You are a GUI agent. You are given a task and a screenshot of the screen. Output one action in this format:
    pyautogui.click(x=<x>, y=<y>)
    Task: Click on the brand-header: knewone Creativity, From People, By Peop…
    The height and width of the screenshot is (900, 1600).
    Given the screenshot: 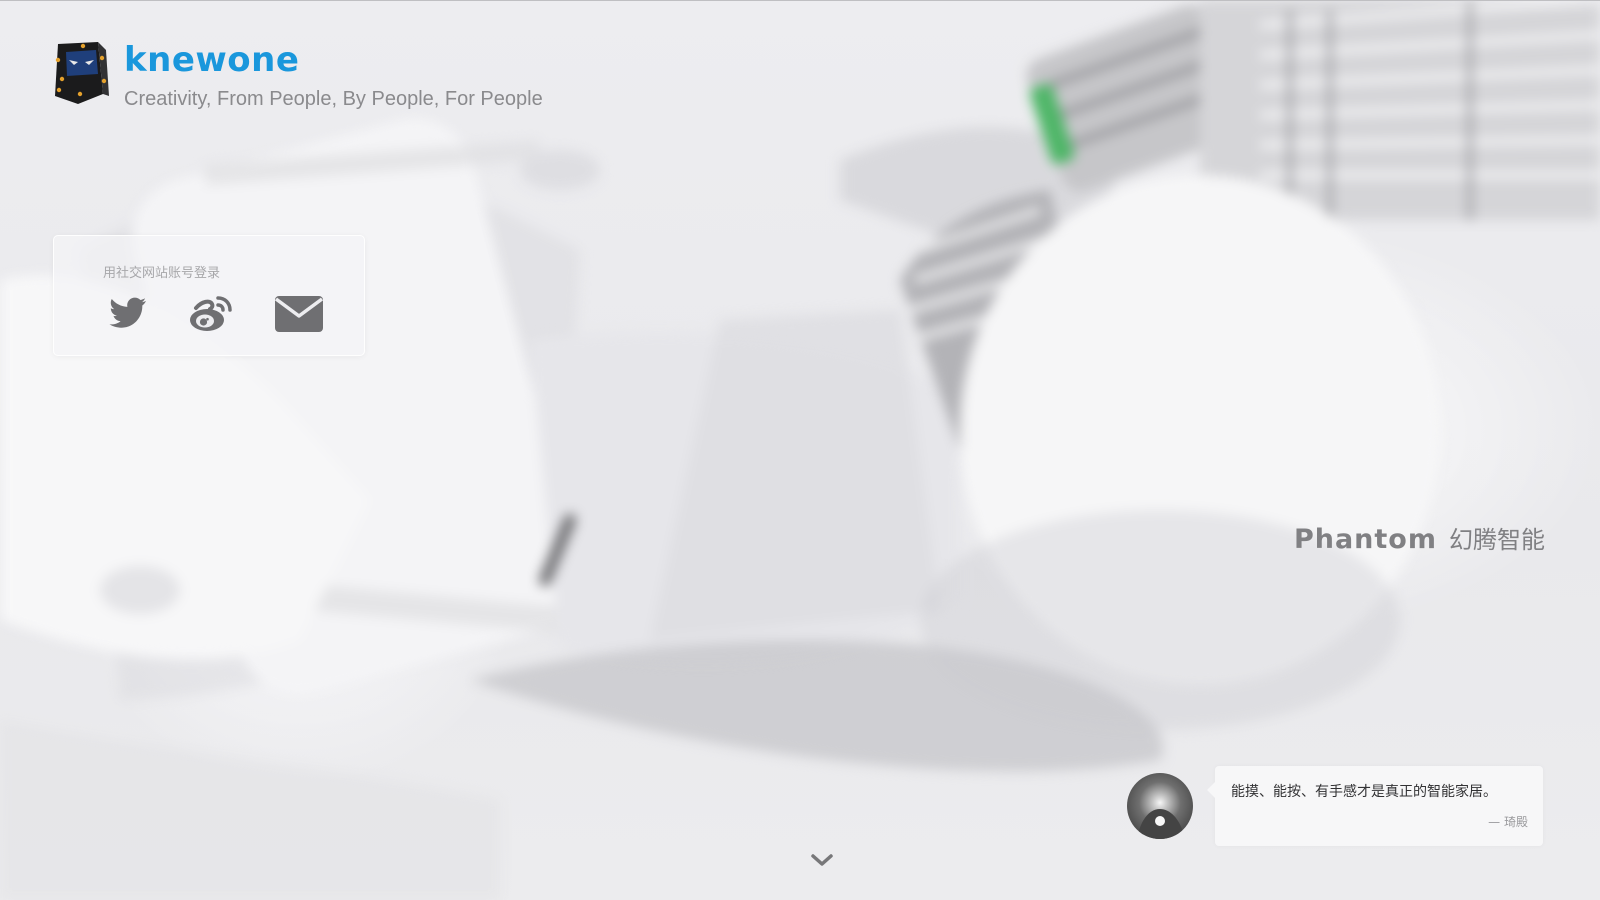 What is the action you would take?
    pyautogui.click(x=296, y=74)
    